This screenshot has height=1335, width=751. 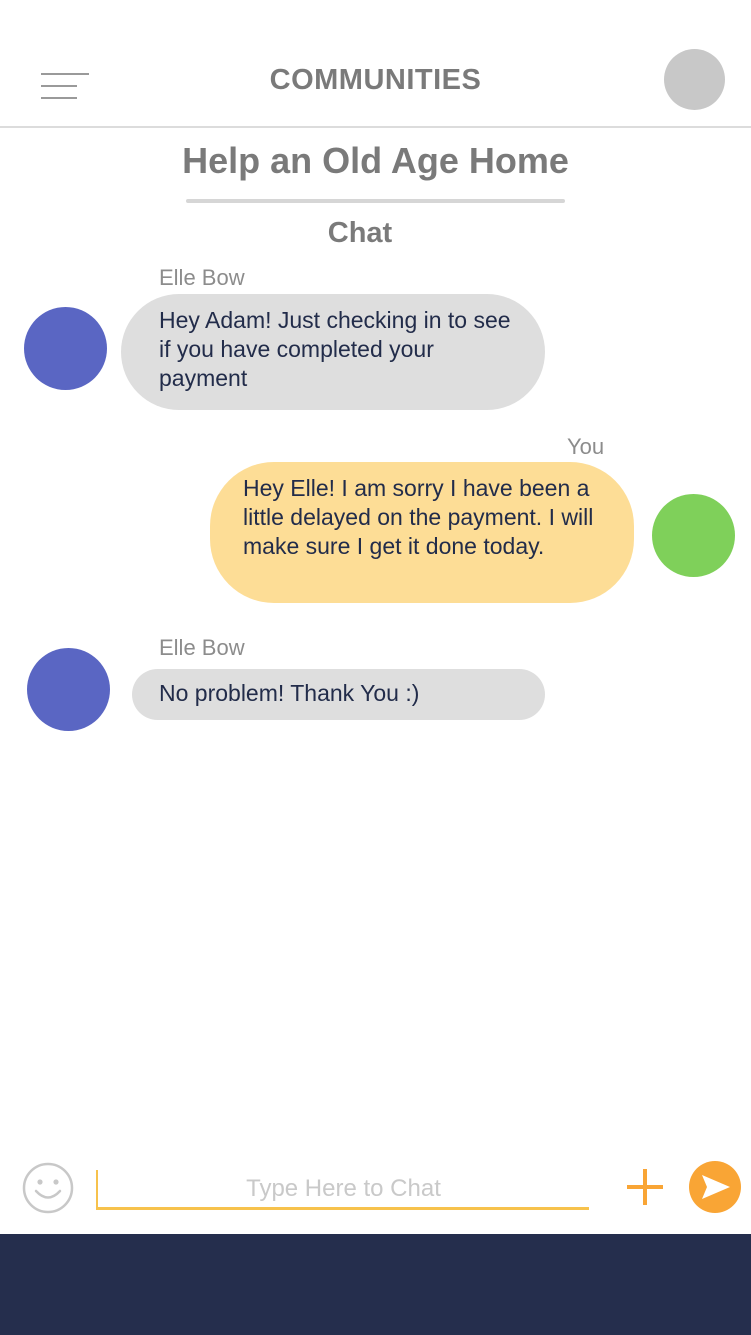 I want to click on send-button, so click(x=715, y=1187).